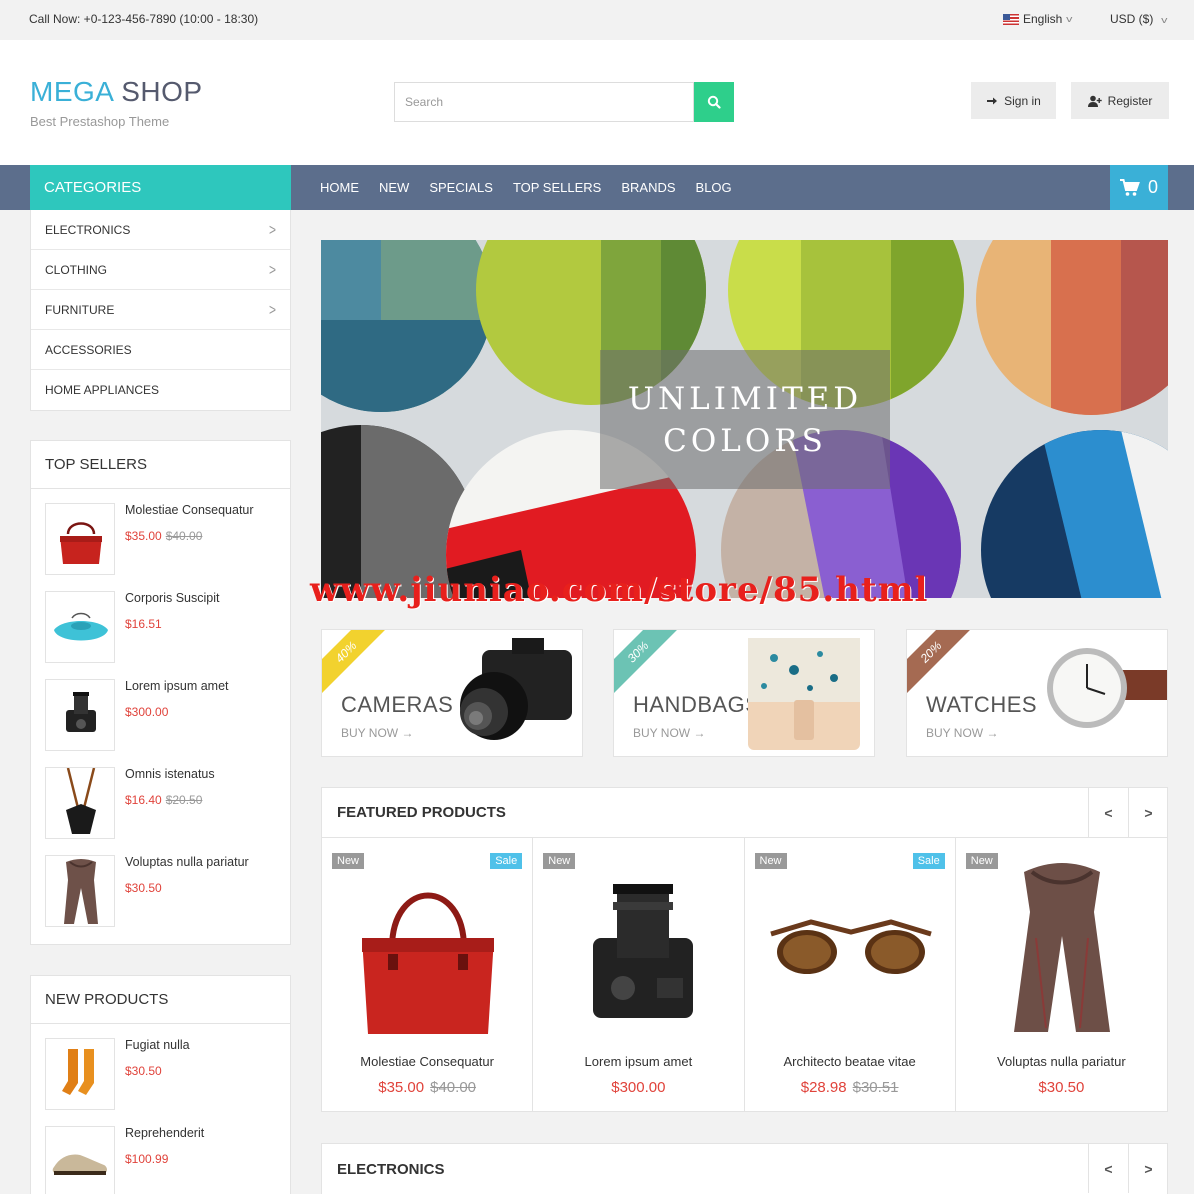 The width and height of the screenshot is (1194, 1194). What do you see at coordinates (163, 800) in the screenshot?
I see `product-price: $16.40 $20.50` at bounding box center [163, 800].